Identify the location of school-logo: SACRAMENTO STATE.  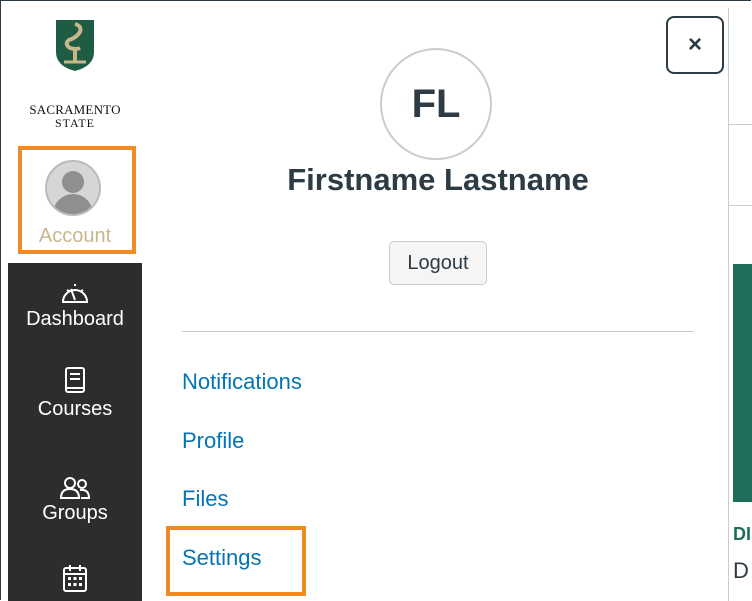
(75, 77).